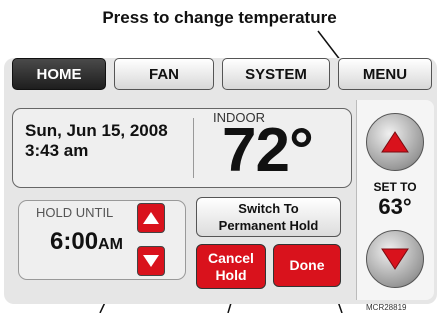  What do you see at coordinates (276, 74) in the screenshot?
I see `tab-system: SYSTEM` at bounding box center [276, 74].